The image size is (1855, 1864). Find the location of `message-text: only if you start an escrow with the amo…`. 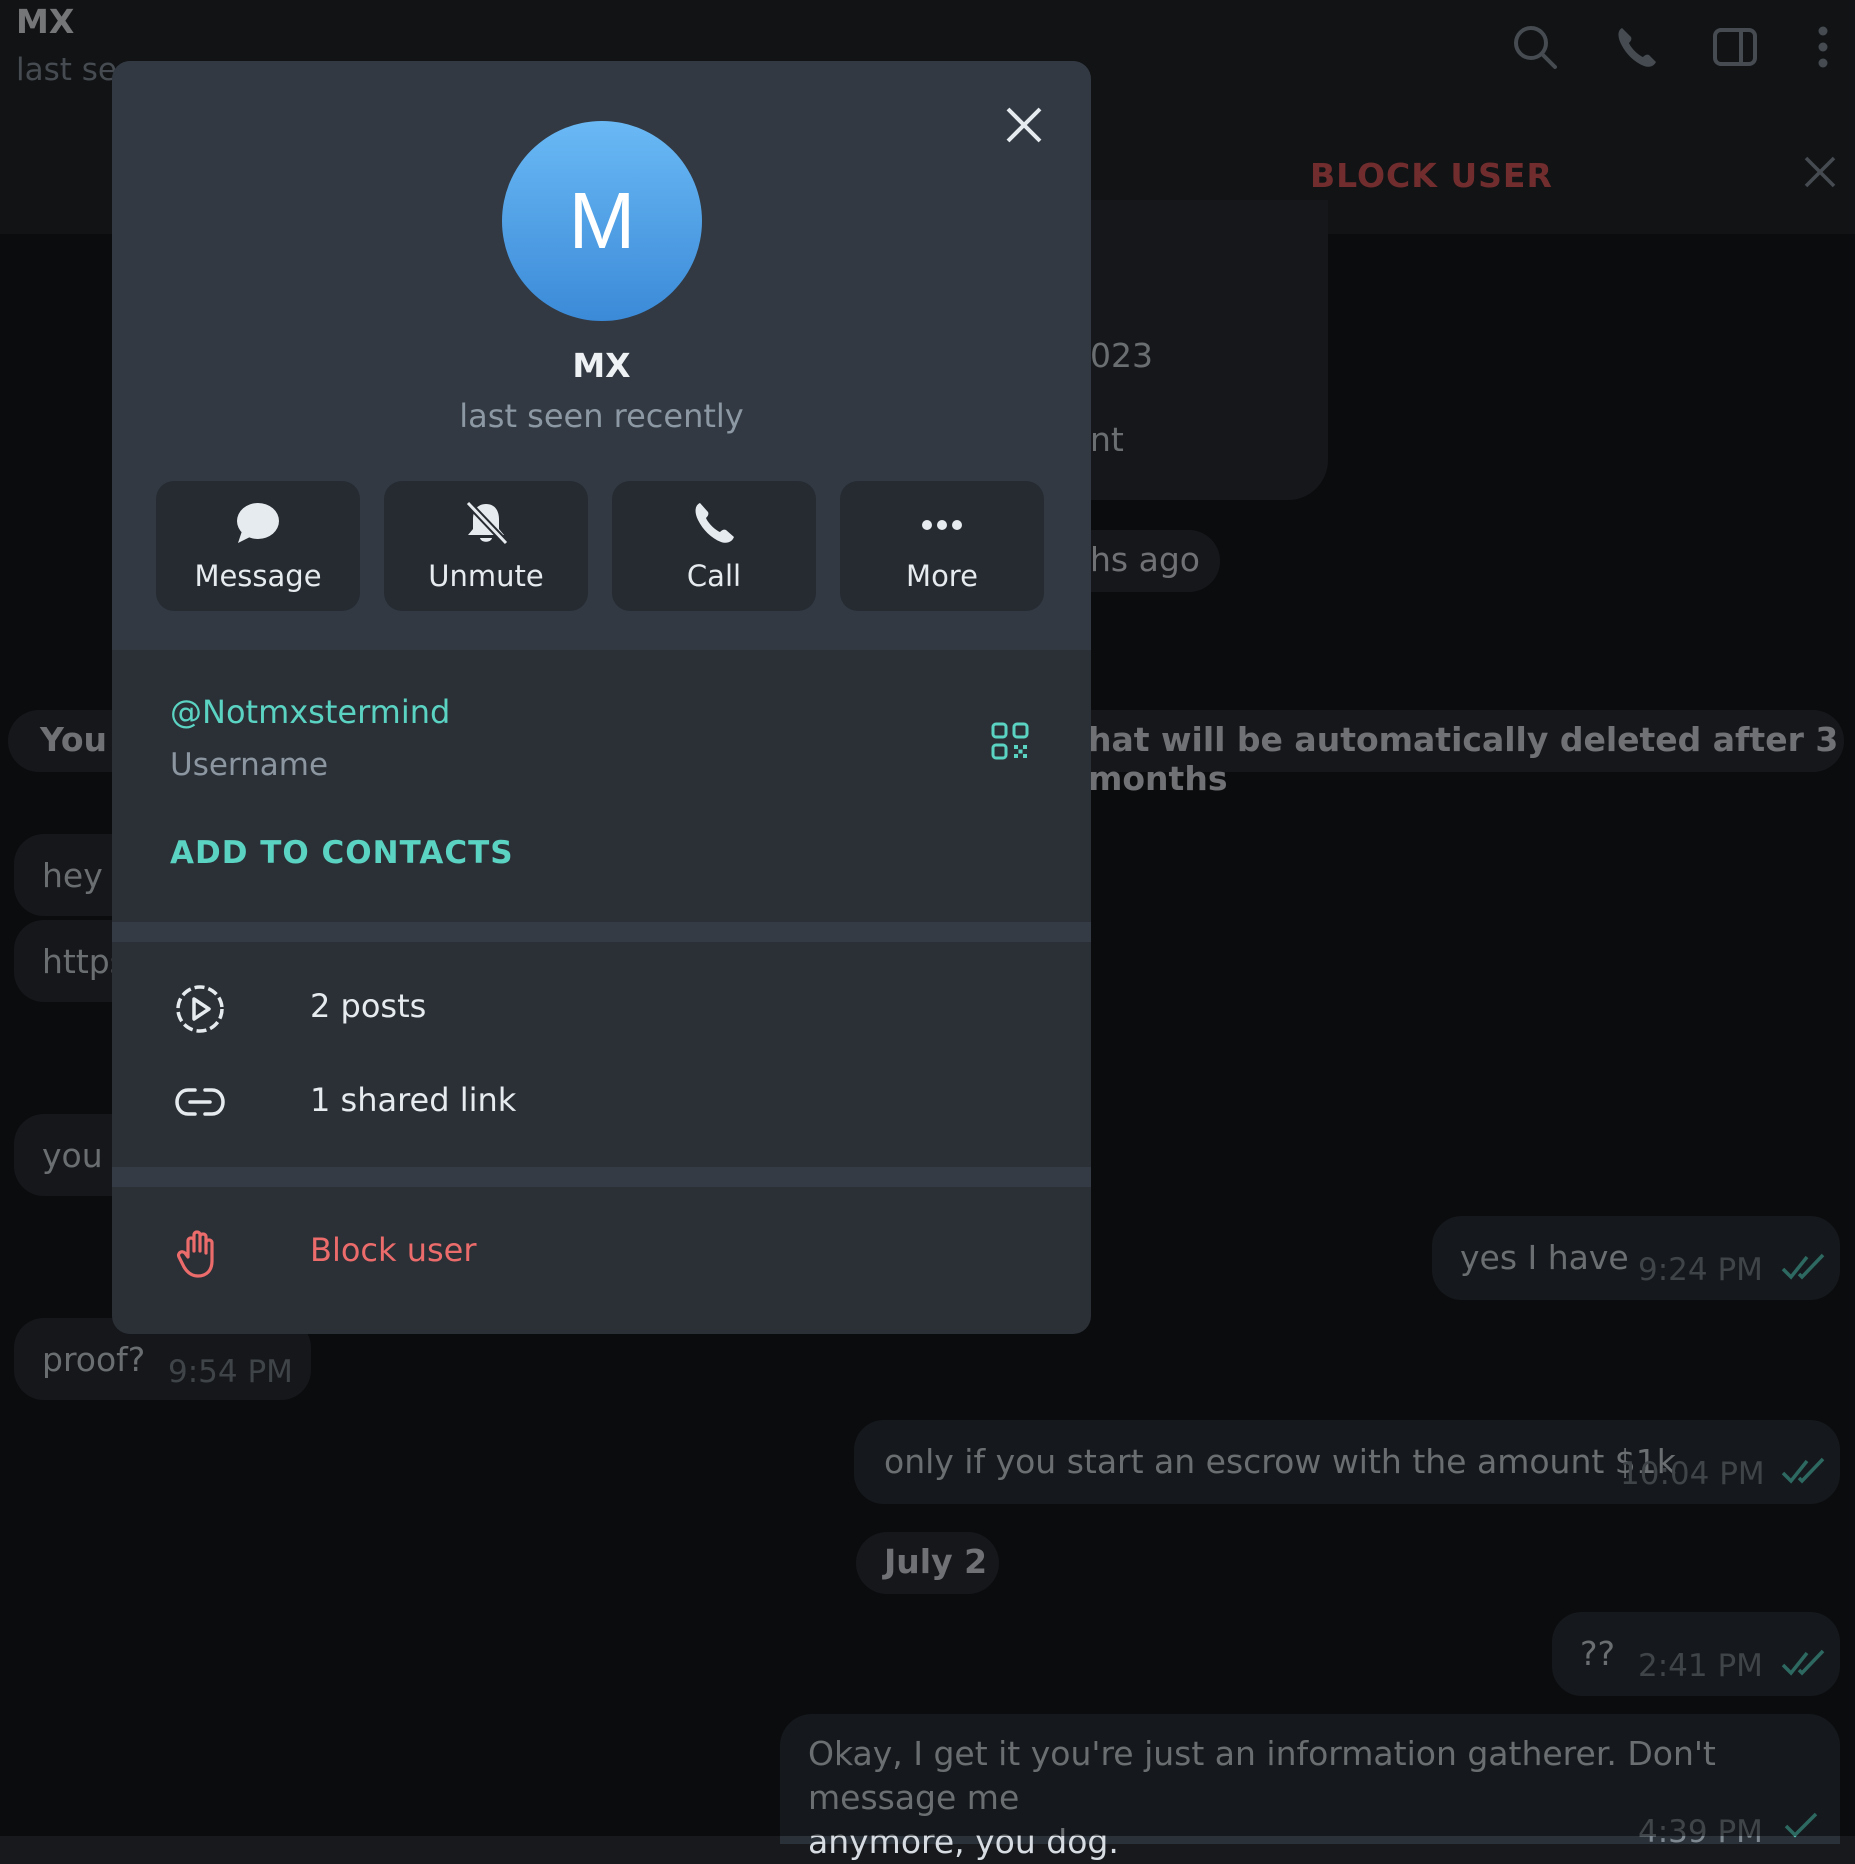

message-text: only if you start an escrow with the amo… is located at coordinates (1280, 1461).